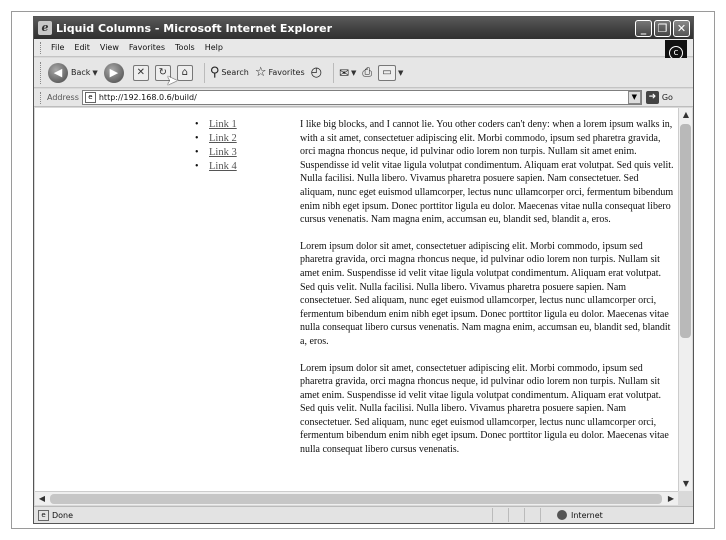 The image size is (726, 540). I want to click on minimize-button: _, so click(643, 28).